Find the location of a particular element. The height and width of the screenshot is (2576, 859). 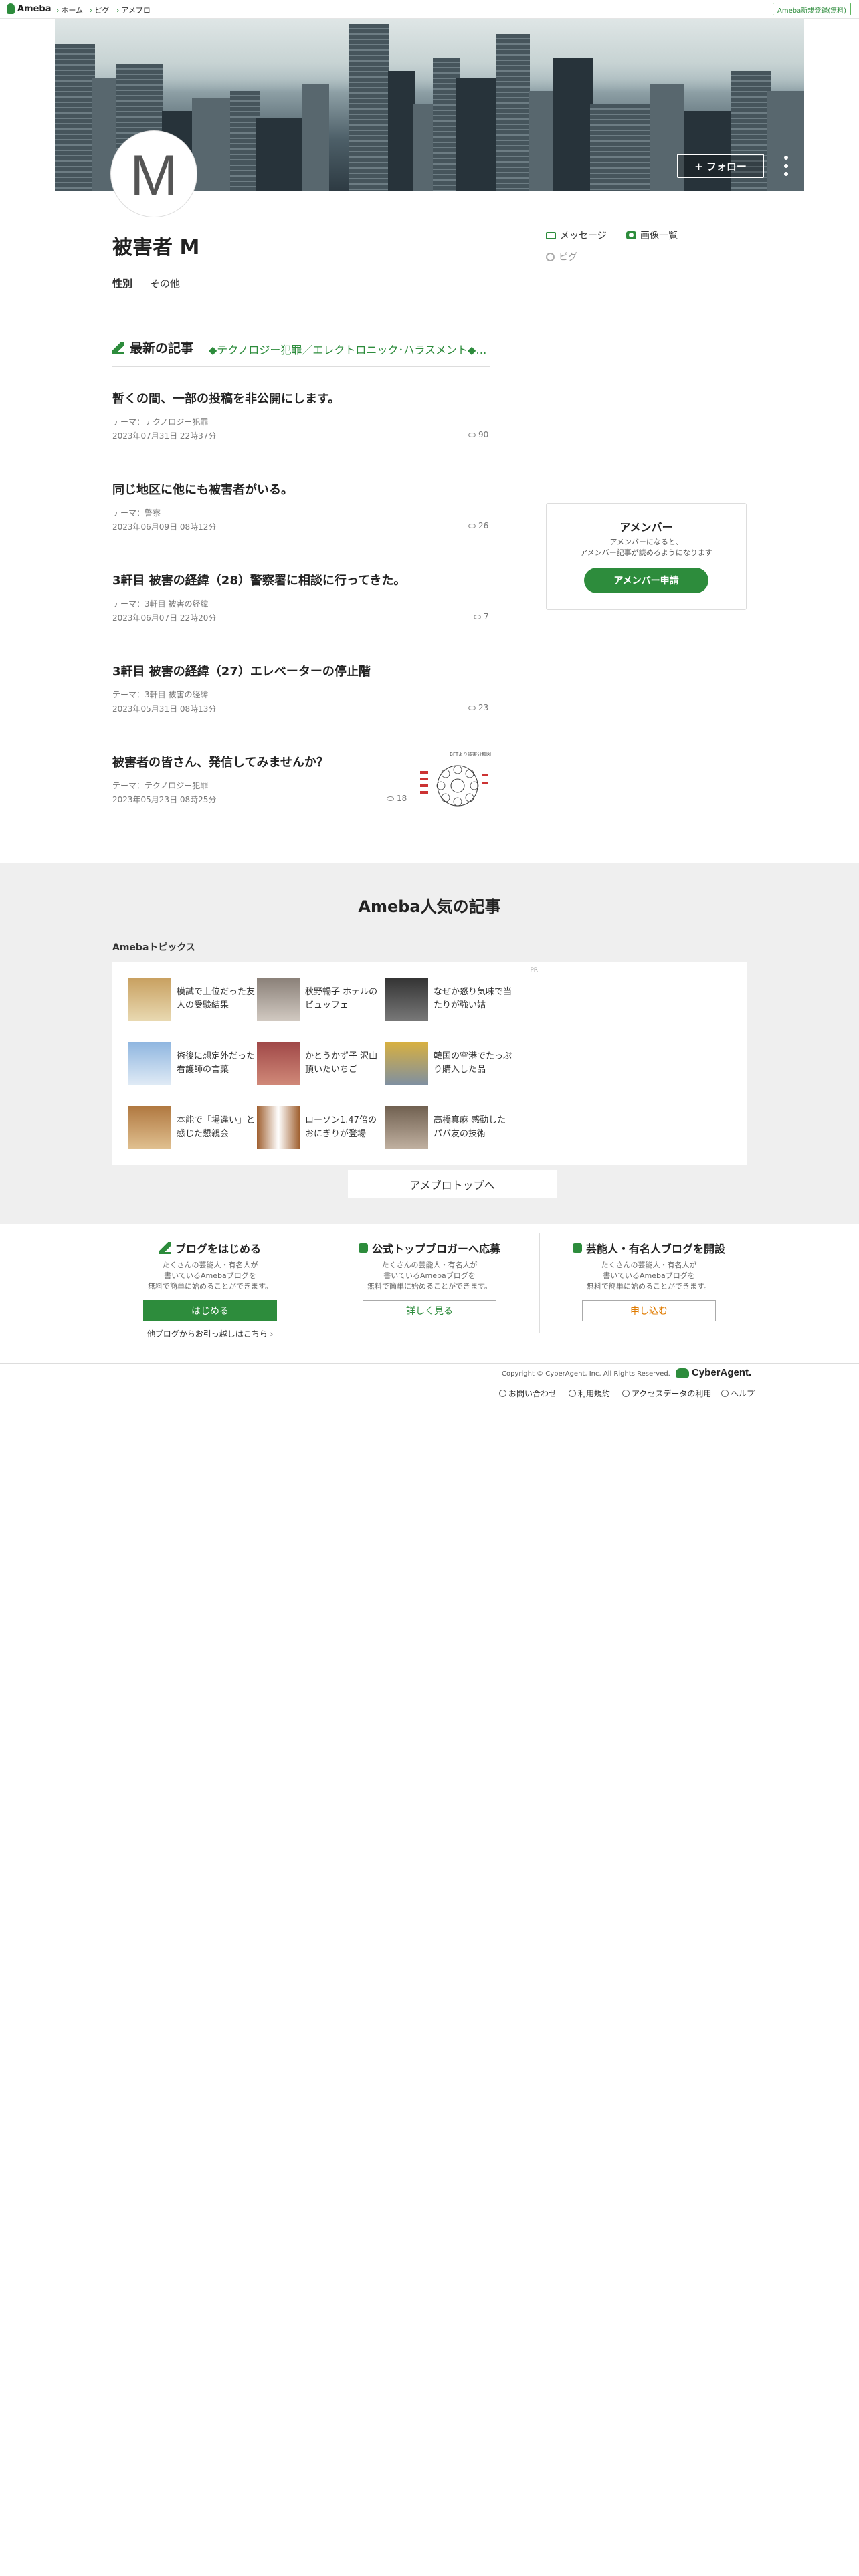

article-theme-4: テーマ：3軒目 被害の経緯 is located at coordinates (160, 695).